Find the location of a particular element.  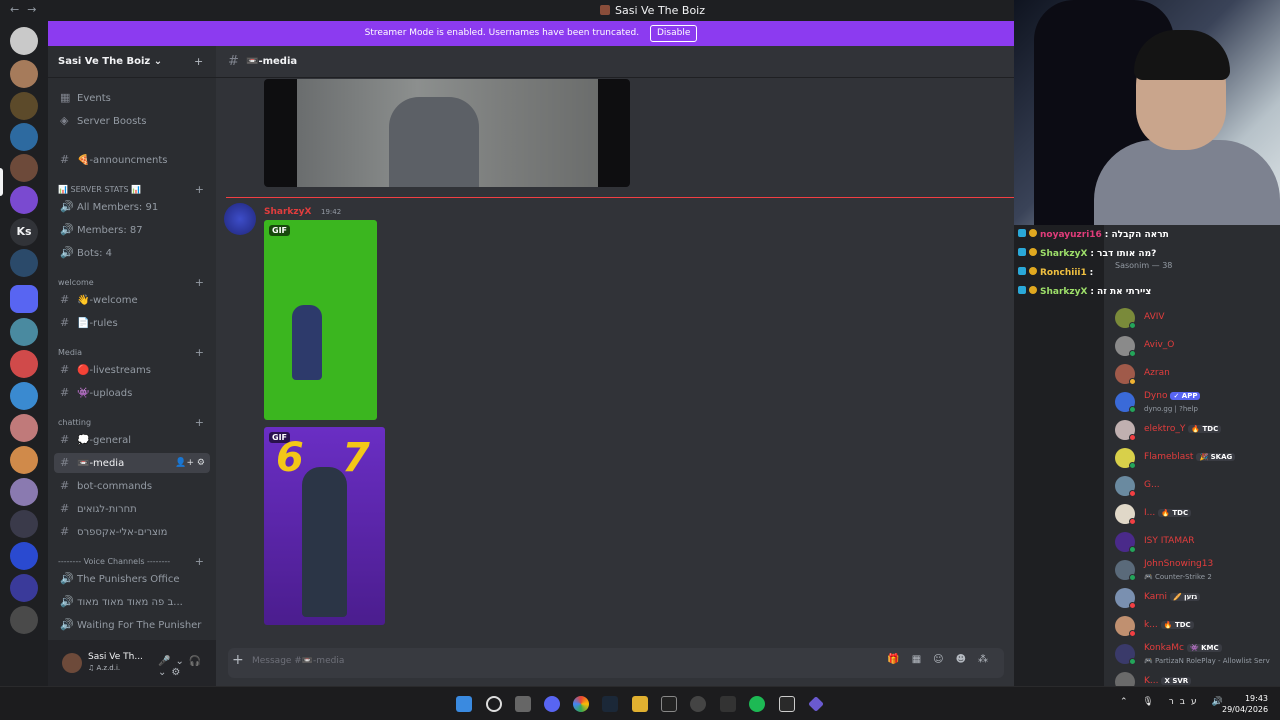

clock: 19:43 29/04/2026 is located at coordinates (1245, 704).